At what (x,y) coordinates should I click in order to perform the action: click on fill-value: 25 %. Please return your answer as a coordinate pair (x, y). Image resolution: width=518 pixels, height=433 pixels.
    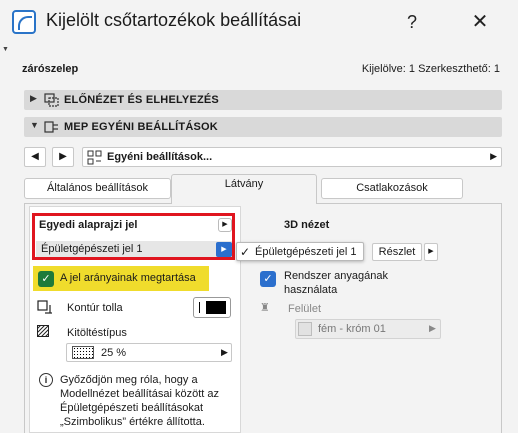
    Looking at the image, I should click on (114, 353).